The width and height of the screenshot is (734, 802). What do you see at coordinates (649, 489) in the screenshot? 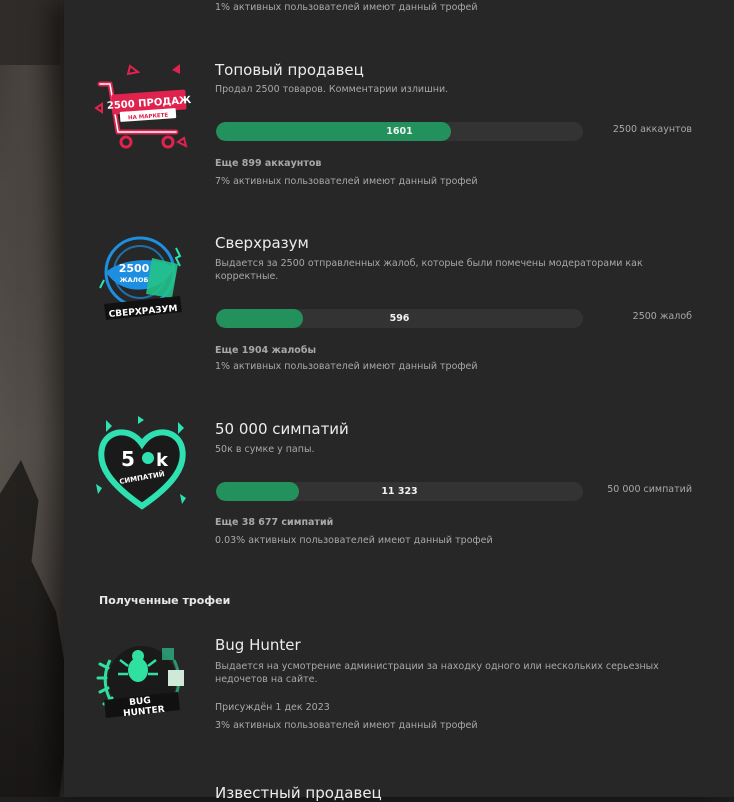
I see `trophy-goal: 50 000 симпатий` at bounding box center [649, 489].